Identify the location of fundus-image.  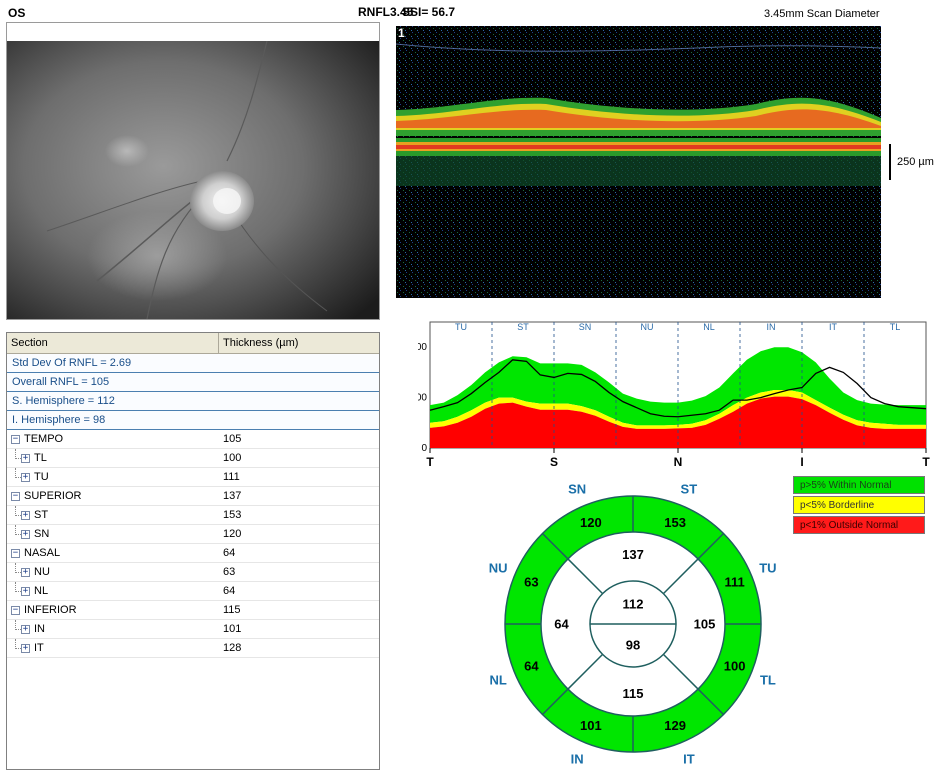
(193, 180).